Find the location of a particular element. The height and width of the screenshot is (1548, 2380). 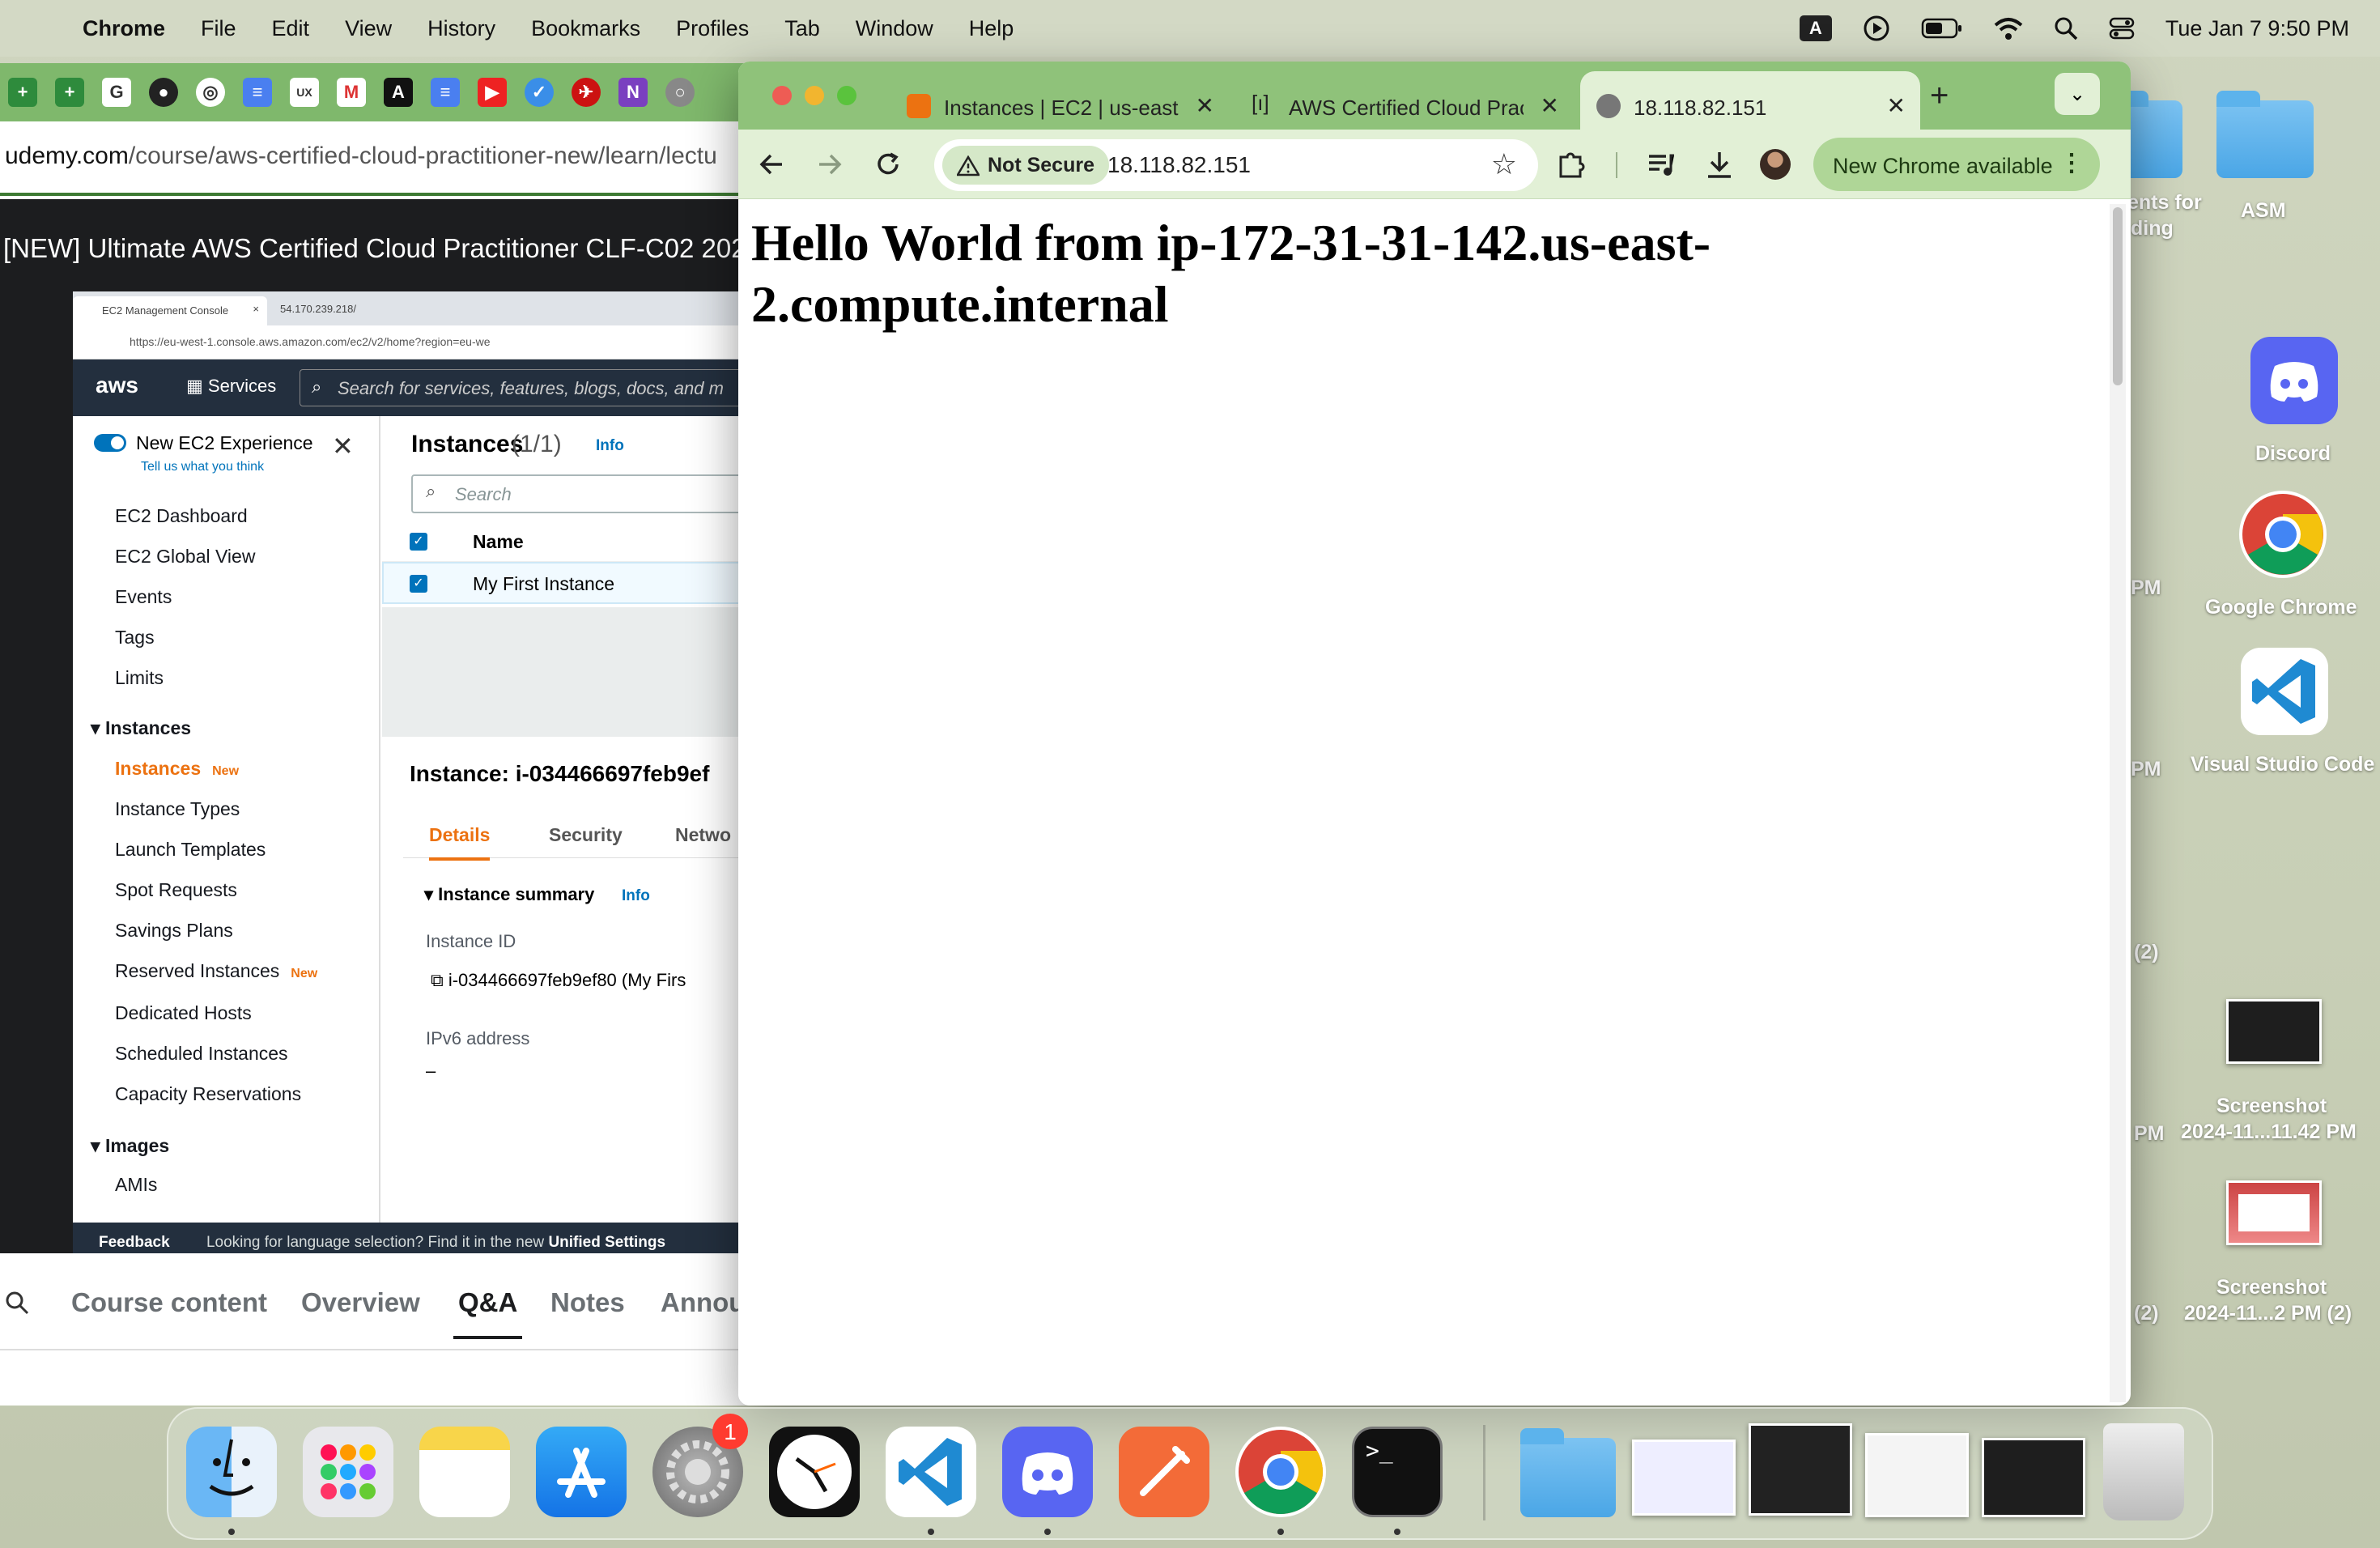

reload-icon is located at coordinates (888, 165).